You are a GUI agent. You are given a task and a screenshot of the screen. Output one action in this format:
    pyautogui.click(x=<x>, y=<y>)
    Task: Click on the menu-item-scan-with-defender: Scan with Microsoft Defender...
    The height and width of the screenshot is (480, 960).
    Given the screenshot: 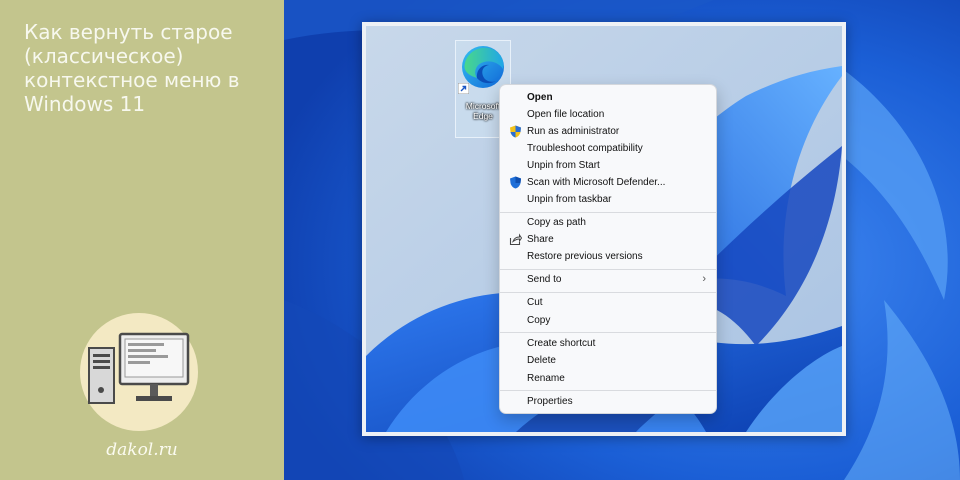 What is the action you would take?
    pyautogui.click(x=608, y=182)
    